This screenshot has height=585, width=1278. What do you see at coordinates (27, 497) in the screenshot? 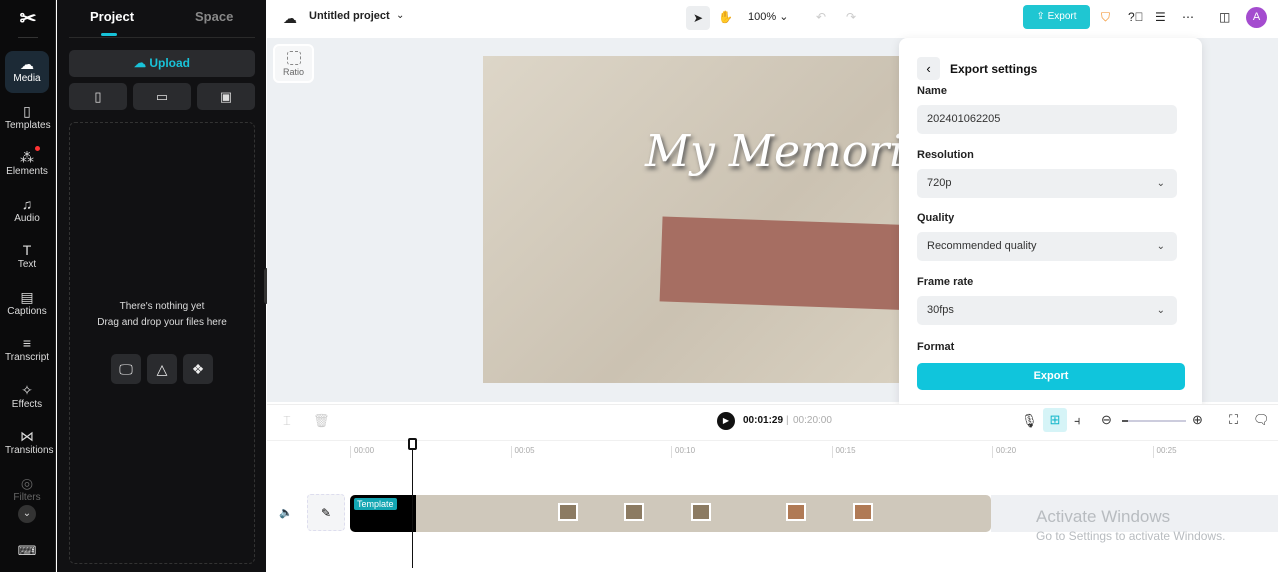
I see `sidebar-item-label: Filters` at bounding box center [27, 497].